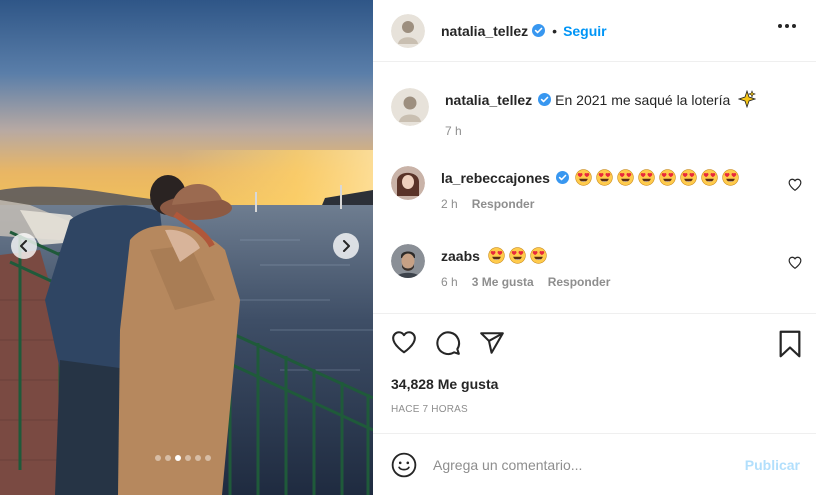  I want to click on chevron-right-icon, so click(346, 246).